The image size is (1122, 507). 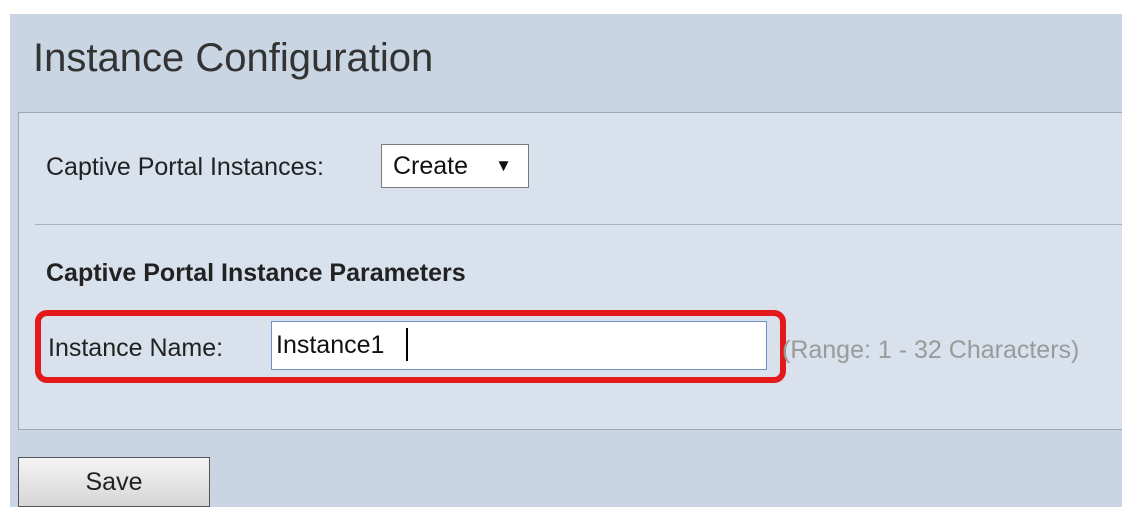 What do you see at coordinates (931, 350) in the screenshot?
I see `instance-name-hint: (Range: 1 - 32 Characters)` at bounding box center [931, 350].